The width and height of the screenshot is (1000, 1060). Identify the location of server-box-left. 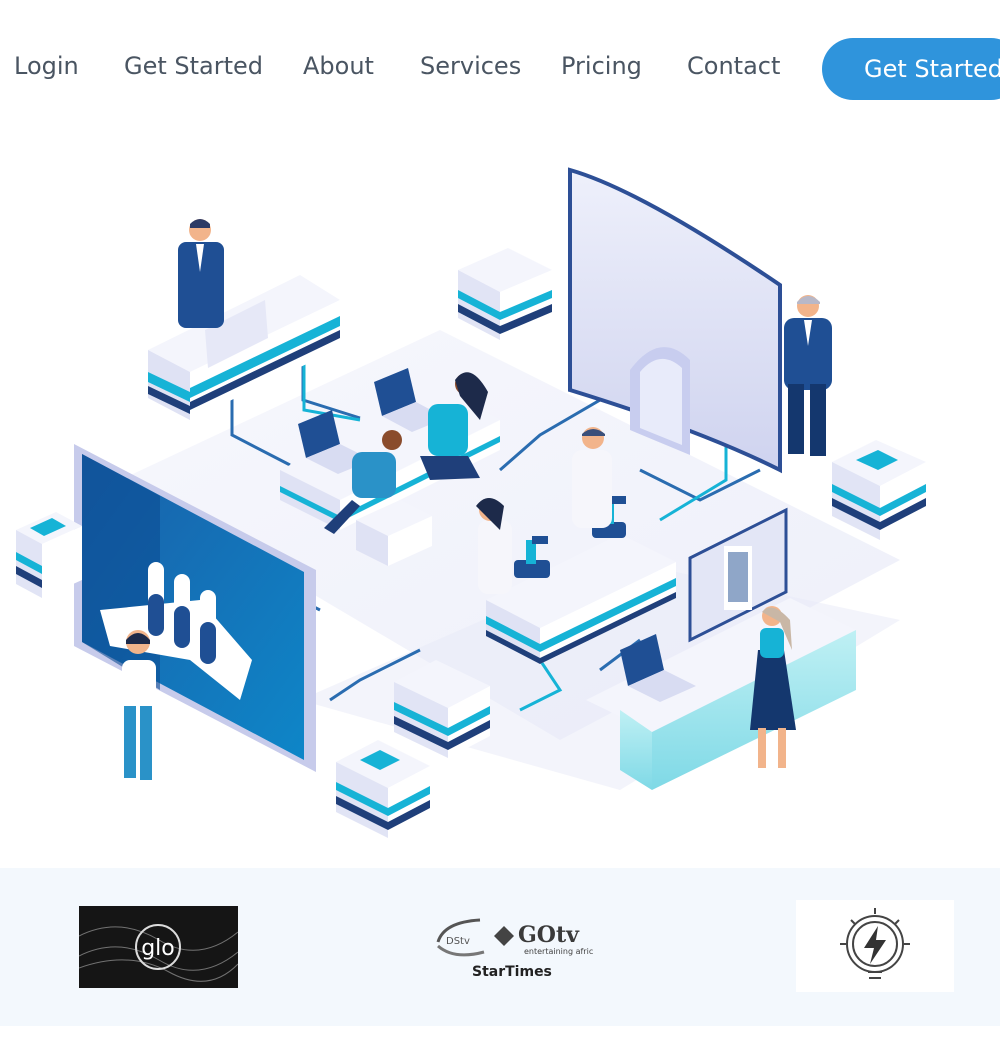
(49, 555).